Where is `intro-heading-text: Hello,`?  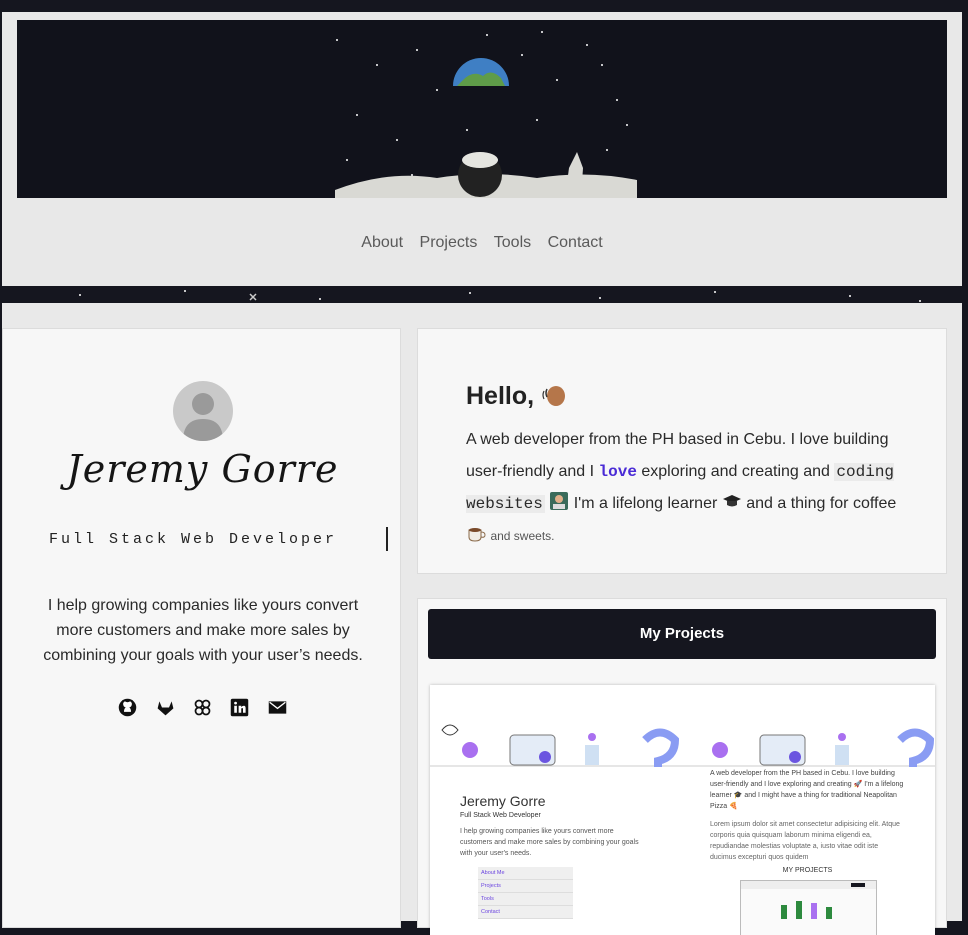 intro-heading-text: Hello, is located at coordinates (500, 396).